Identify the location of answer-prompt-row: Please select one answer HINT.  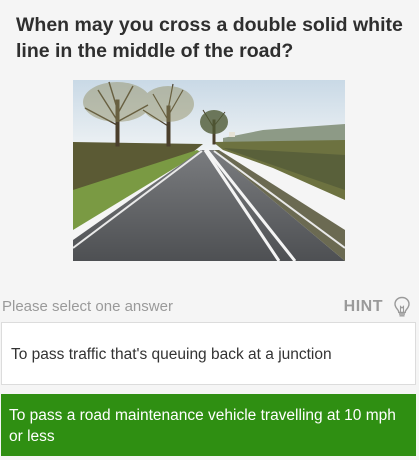
(209, 307).